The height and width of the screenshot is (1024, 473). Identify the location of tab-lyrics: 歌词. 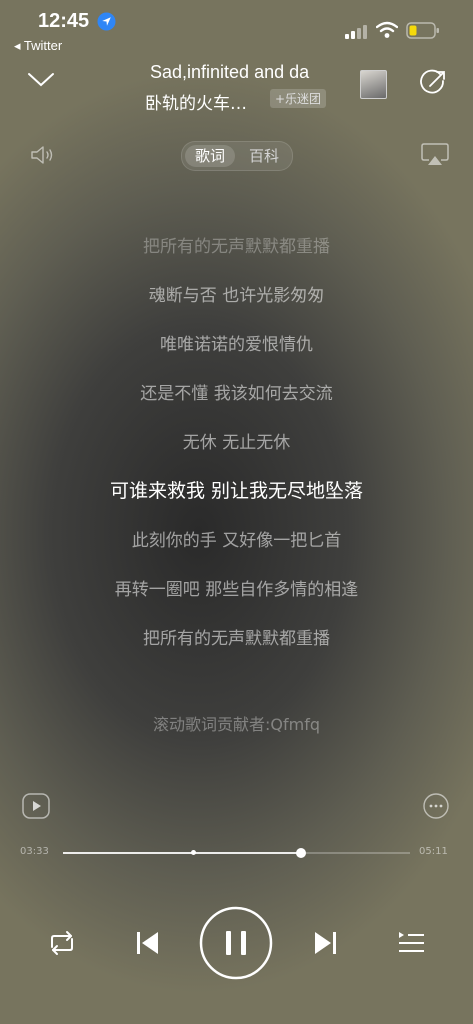
(210, 156).